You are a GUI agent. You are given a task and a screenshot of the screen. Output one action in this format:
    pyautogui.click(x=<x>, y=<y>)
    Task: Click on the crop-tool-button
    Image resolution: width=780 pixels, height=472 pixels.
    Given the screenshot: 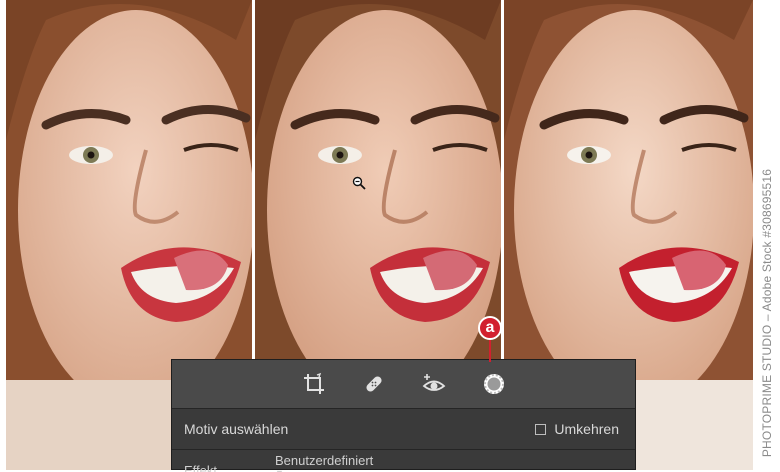 What is the action you would take?
    pyautogui.click(x=314, y=384)
    